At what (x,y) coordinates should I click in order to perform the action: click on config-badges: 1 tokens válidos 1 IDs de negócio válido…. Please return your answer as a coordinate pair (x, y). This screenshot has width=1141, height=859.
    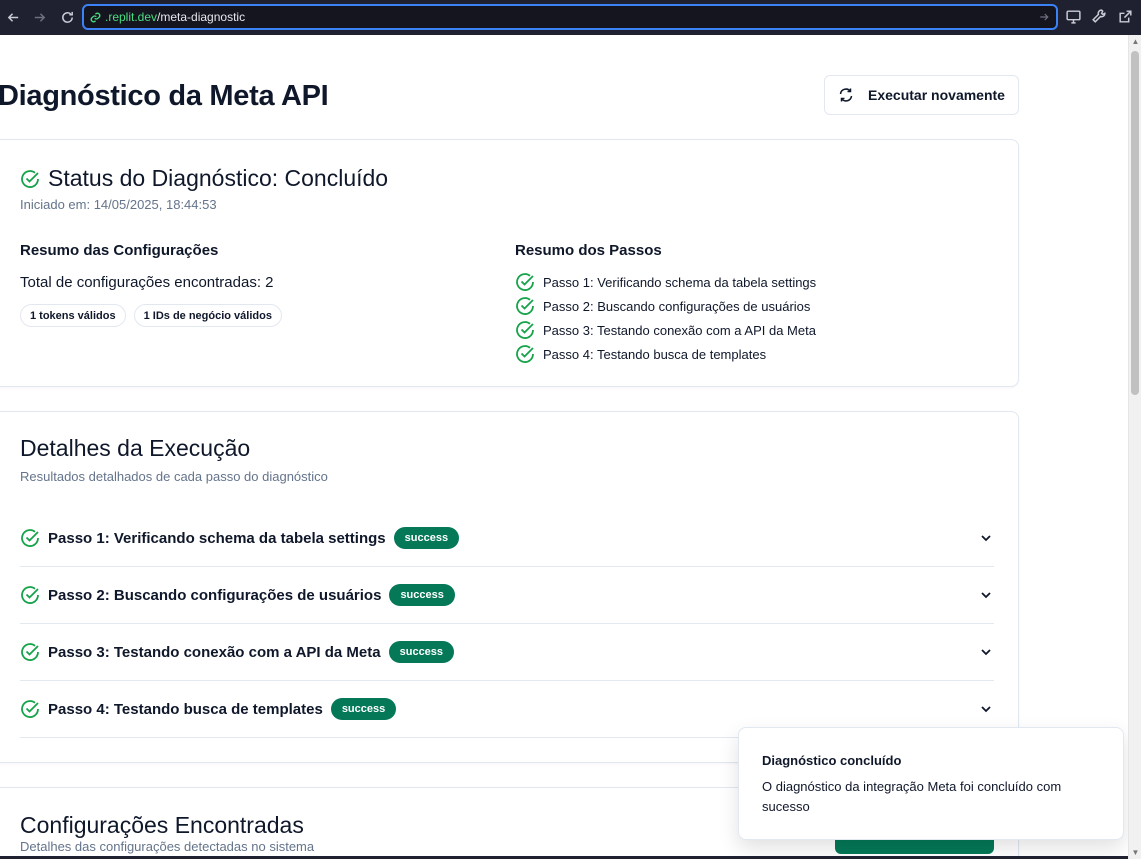
    Looking at the image, I should click on (151, 315).